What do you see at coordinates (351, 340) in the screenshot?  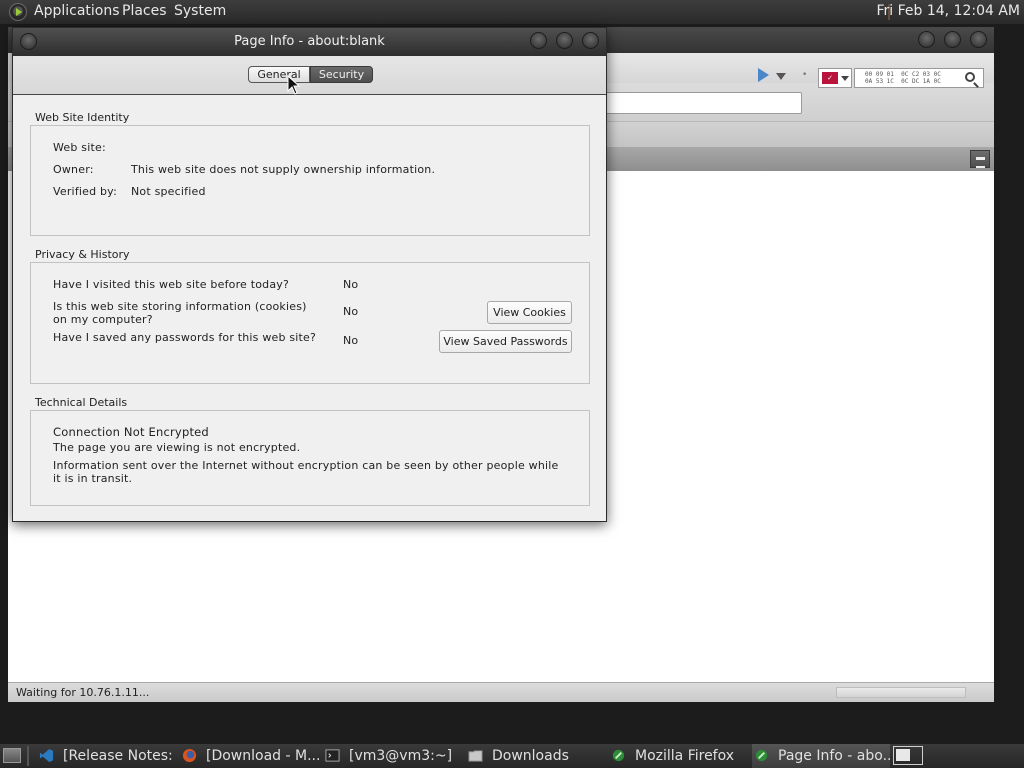 I see `passwords-answer: No` at bounding box center [351, 340].